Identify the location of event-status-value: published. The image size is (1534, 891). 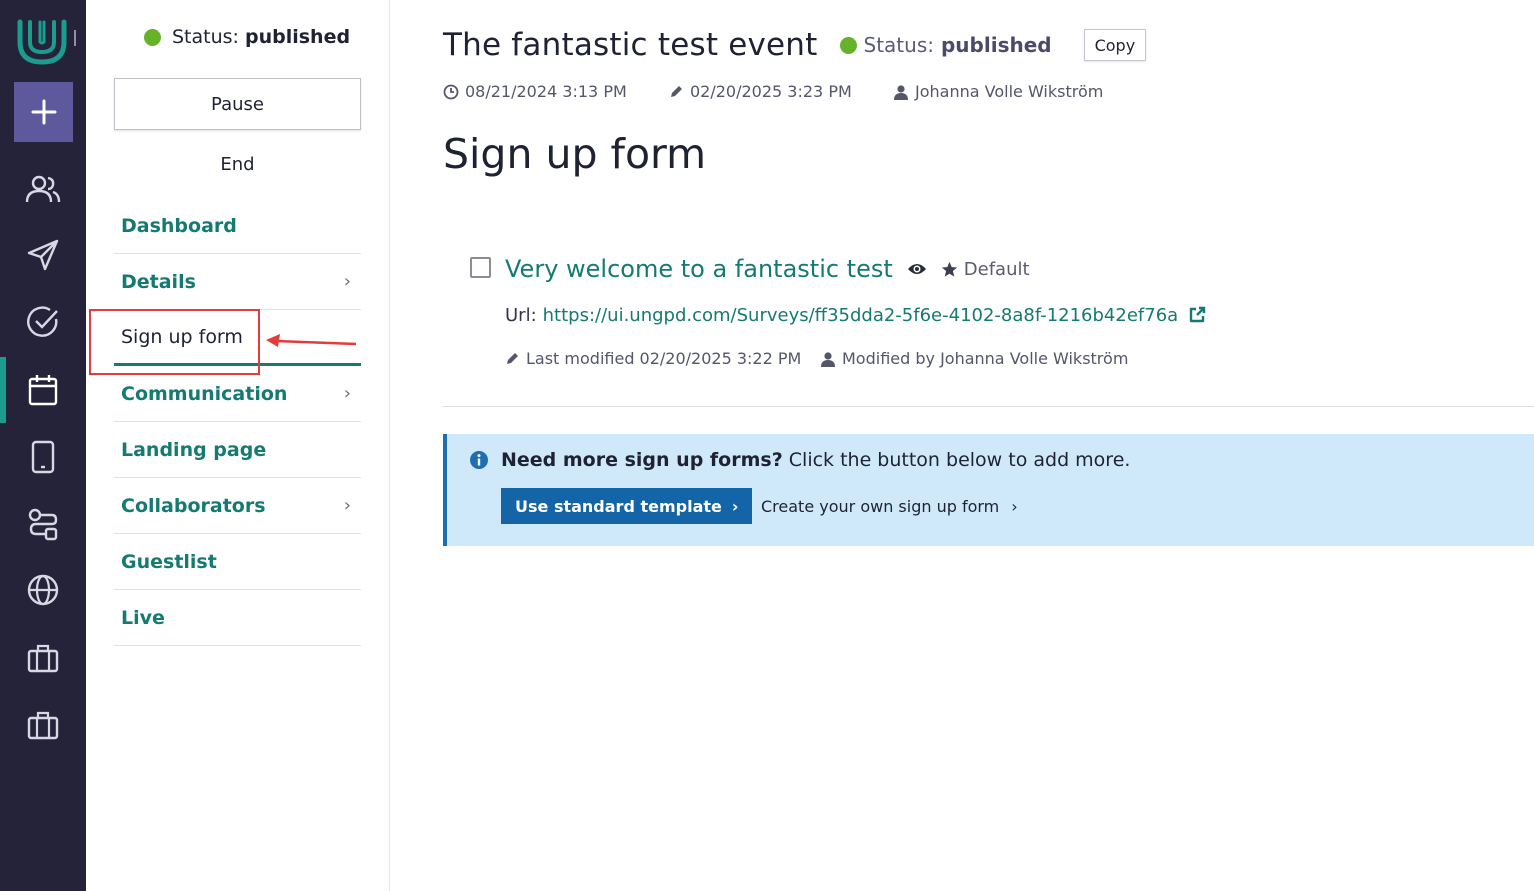
(996, 45).